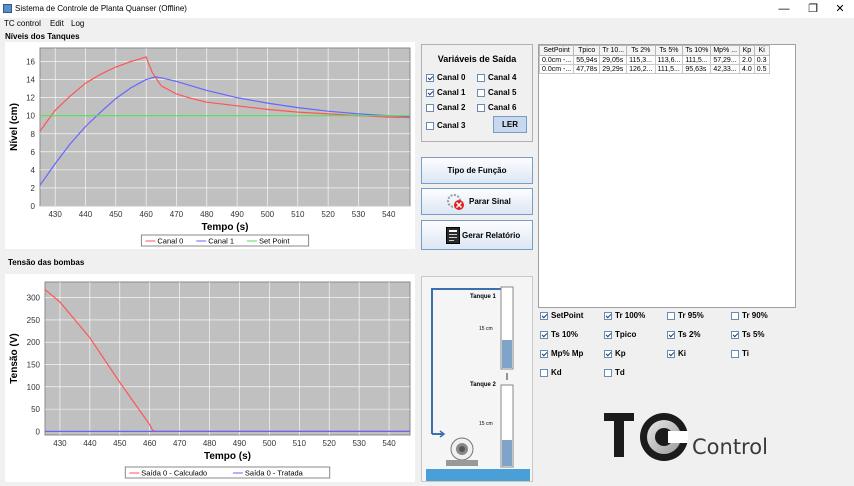 Image resolution: width=854 pixels, height=486 pixels. What do you see at coordinates (225, 127) in the screenshot?
I see `plot-area` at bounding box center [225, 127].